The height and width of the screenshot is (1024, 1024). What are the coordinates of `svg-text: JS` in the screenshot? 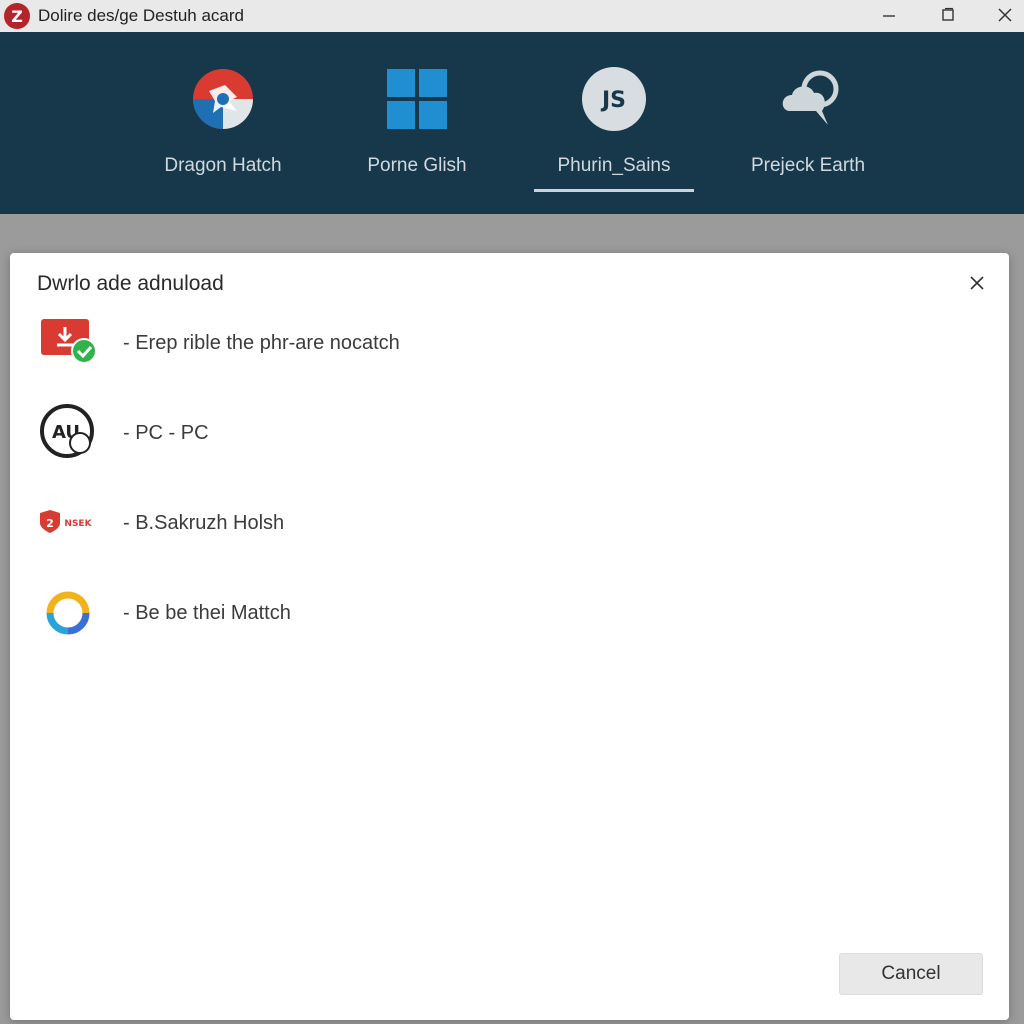 It's located at (613, 100).